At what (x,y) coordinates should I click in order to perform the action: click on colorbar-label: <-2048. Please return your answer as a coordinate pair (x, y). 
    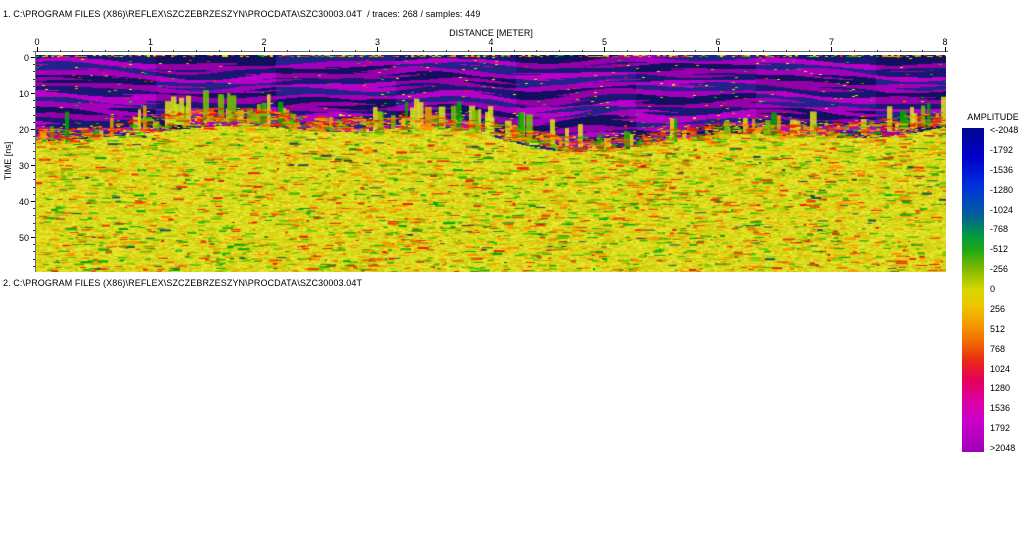
    Looking at the image, I should click on (1004, 130).